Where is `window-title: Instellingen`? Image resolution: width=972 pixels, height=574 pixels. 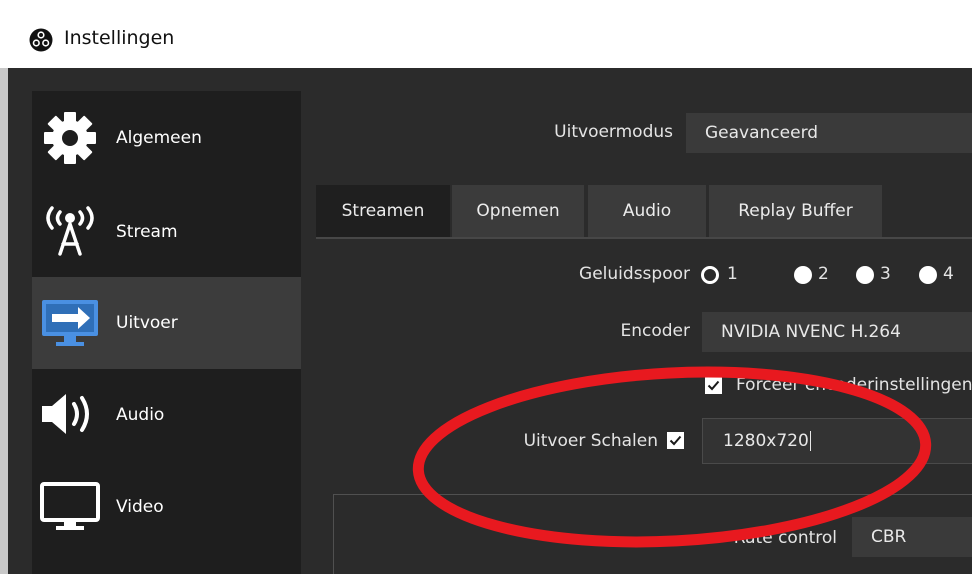 window-title: Instellingen is located at coordinates (119, 38).